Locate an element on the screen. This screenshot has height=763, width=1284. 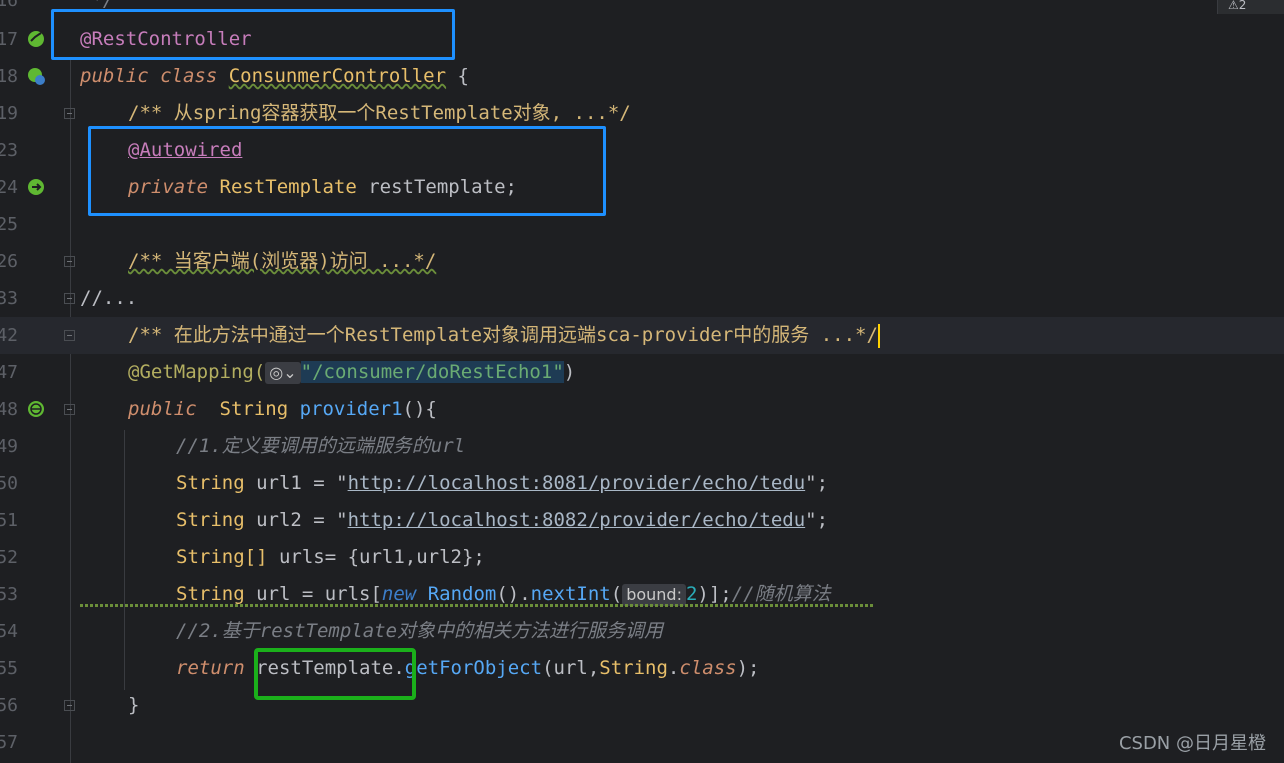
spring-bean-globe-icon is located at coordinates (36, 76).